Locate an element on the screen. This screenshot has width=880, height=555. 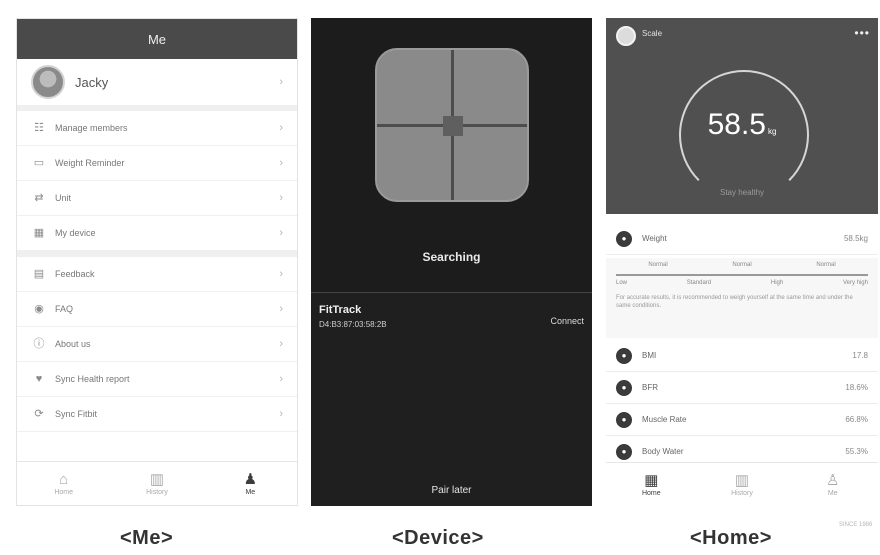
weight-value: 58.5 is located at coordinates (736, 124).